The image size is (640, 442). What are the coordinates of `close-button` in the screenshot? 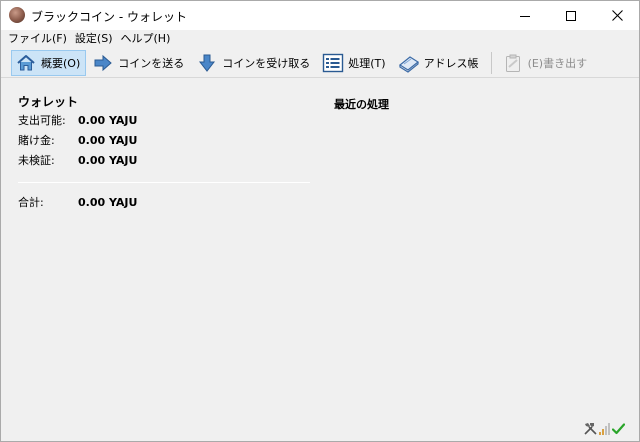 It's located at (616, 15).